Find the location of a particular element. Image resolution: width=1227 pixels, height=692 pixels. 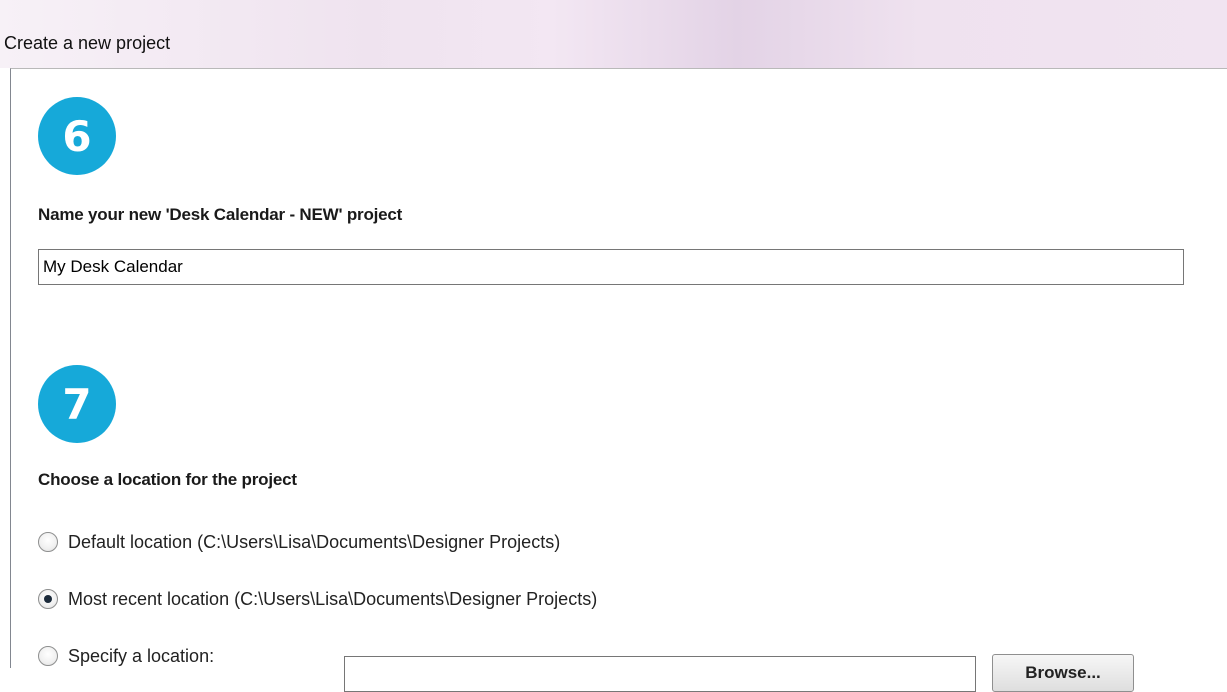

radio-label: Specify a location: is located at coordinates (141, 655).